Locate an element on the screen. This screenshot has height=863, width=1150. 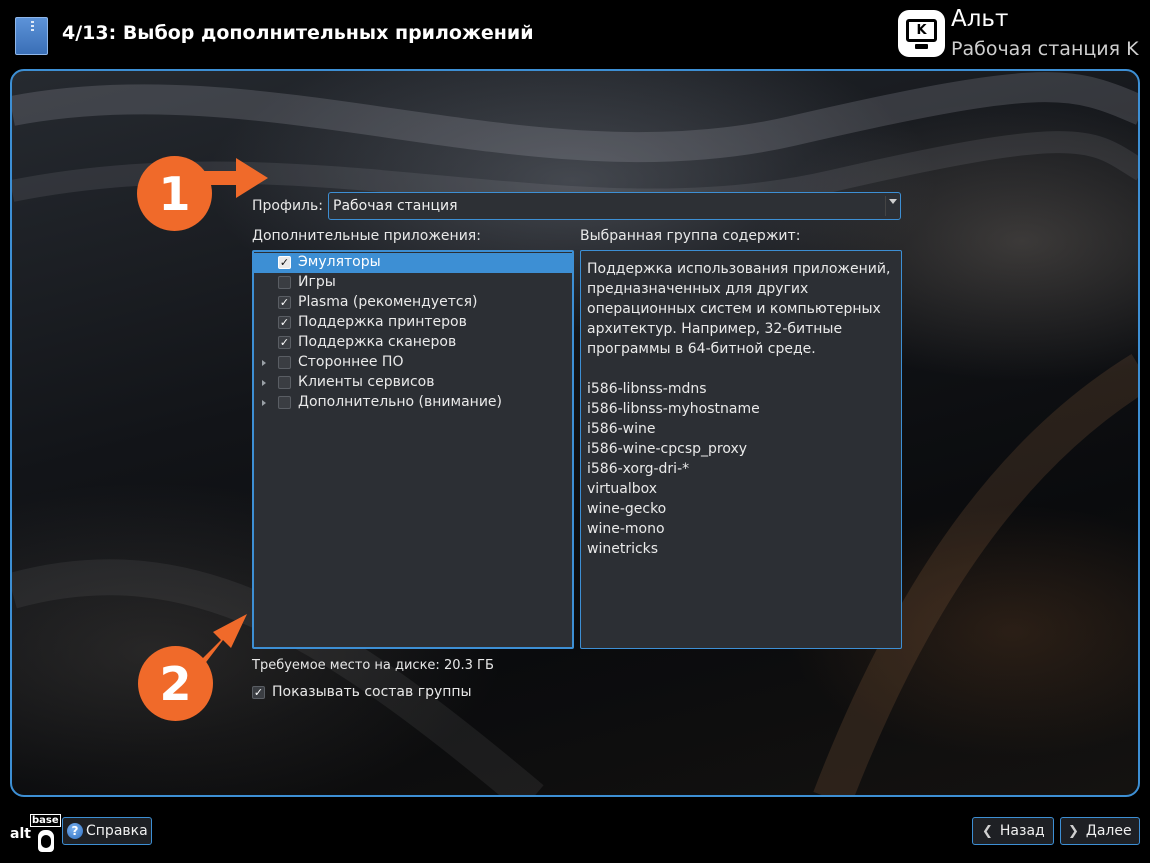
show-group-label: Показывать состав группы is located at coordinates (372, 692).